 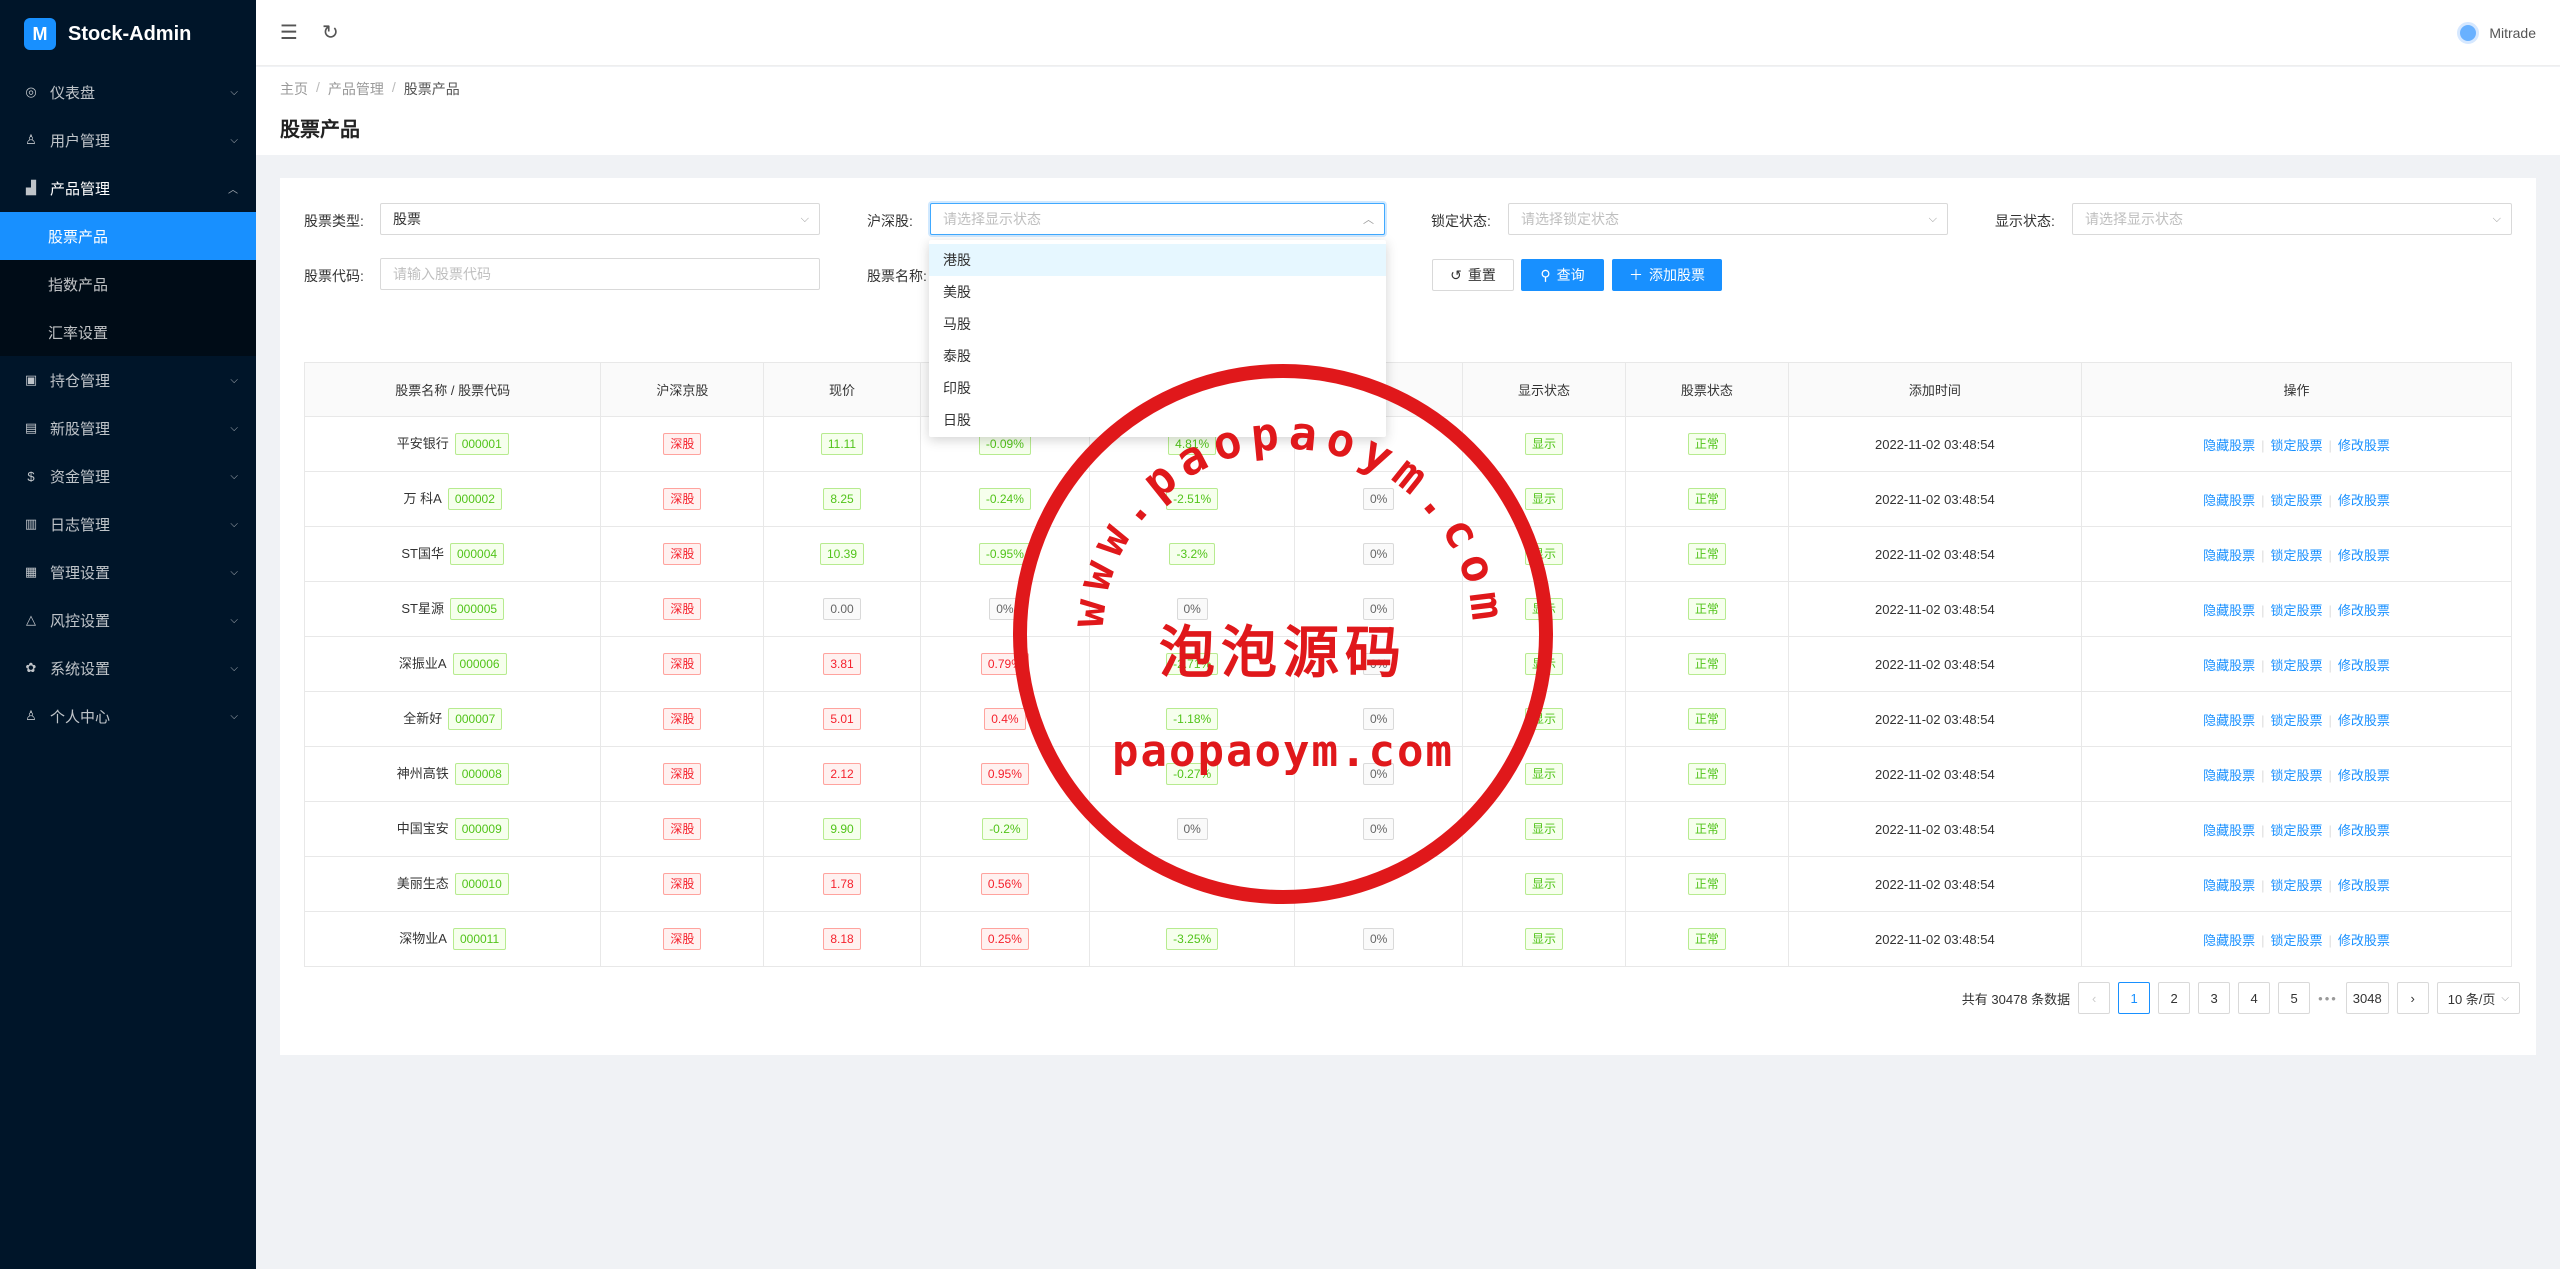 I want to click on breadcrumb-product: 产品管理, so click(x=356, y=89).